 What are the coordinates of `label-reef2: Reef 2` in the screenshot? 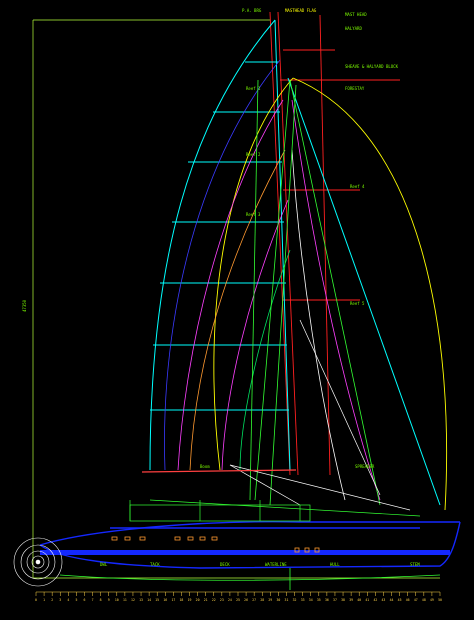 It's located at (253, 154).